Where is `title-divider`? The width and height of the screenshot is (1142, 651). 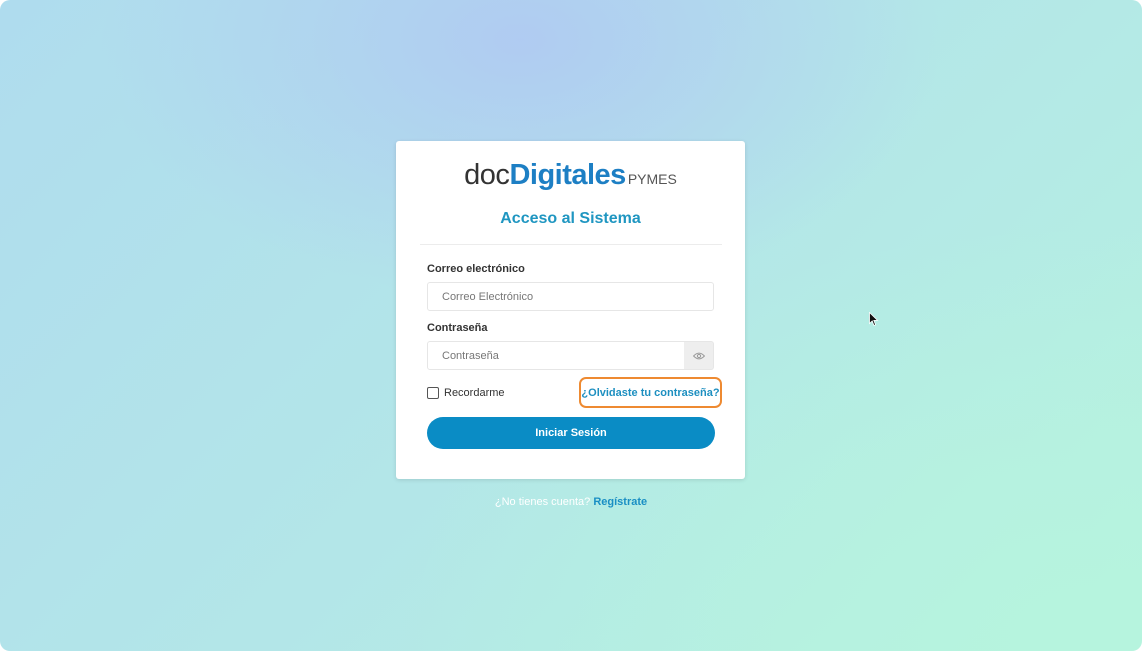
title-divider is located at coordinates (571, 244).